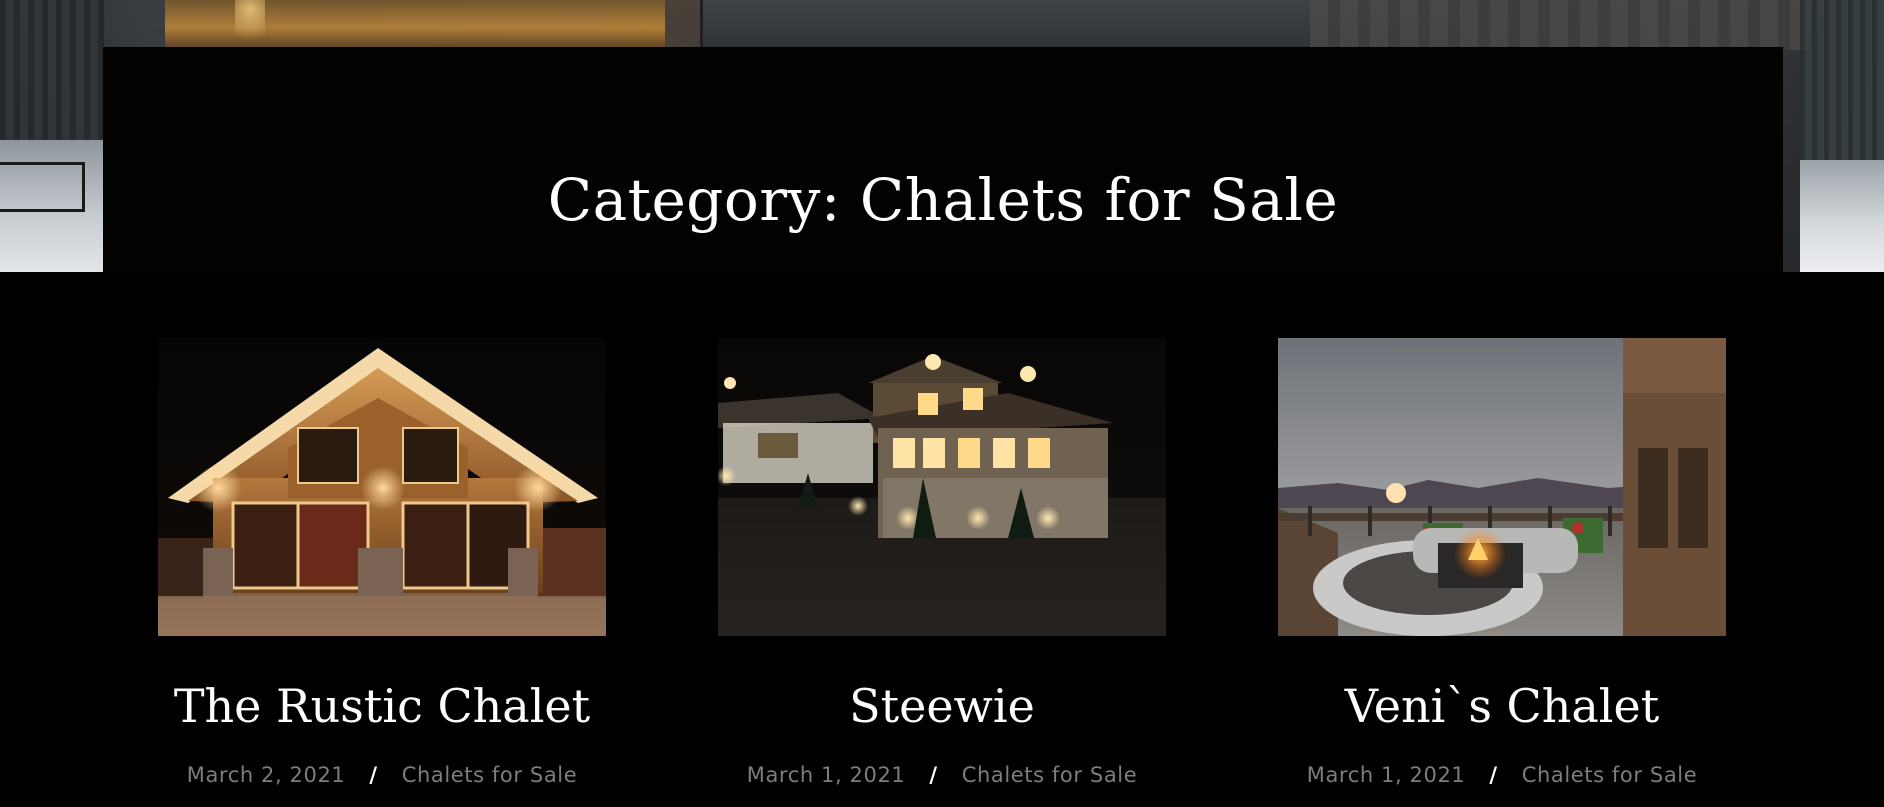 The image size is (1884, 807). What do you see at coordinates (1502, 706) in the screenshot?
I see `post-title-link: Veni`s Chalet` at bounding box center [1502, 706].